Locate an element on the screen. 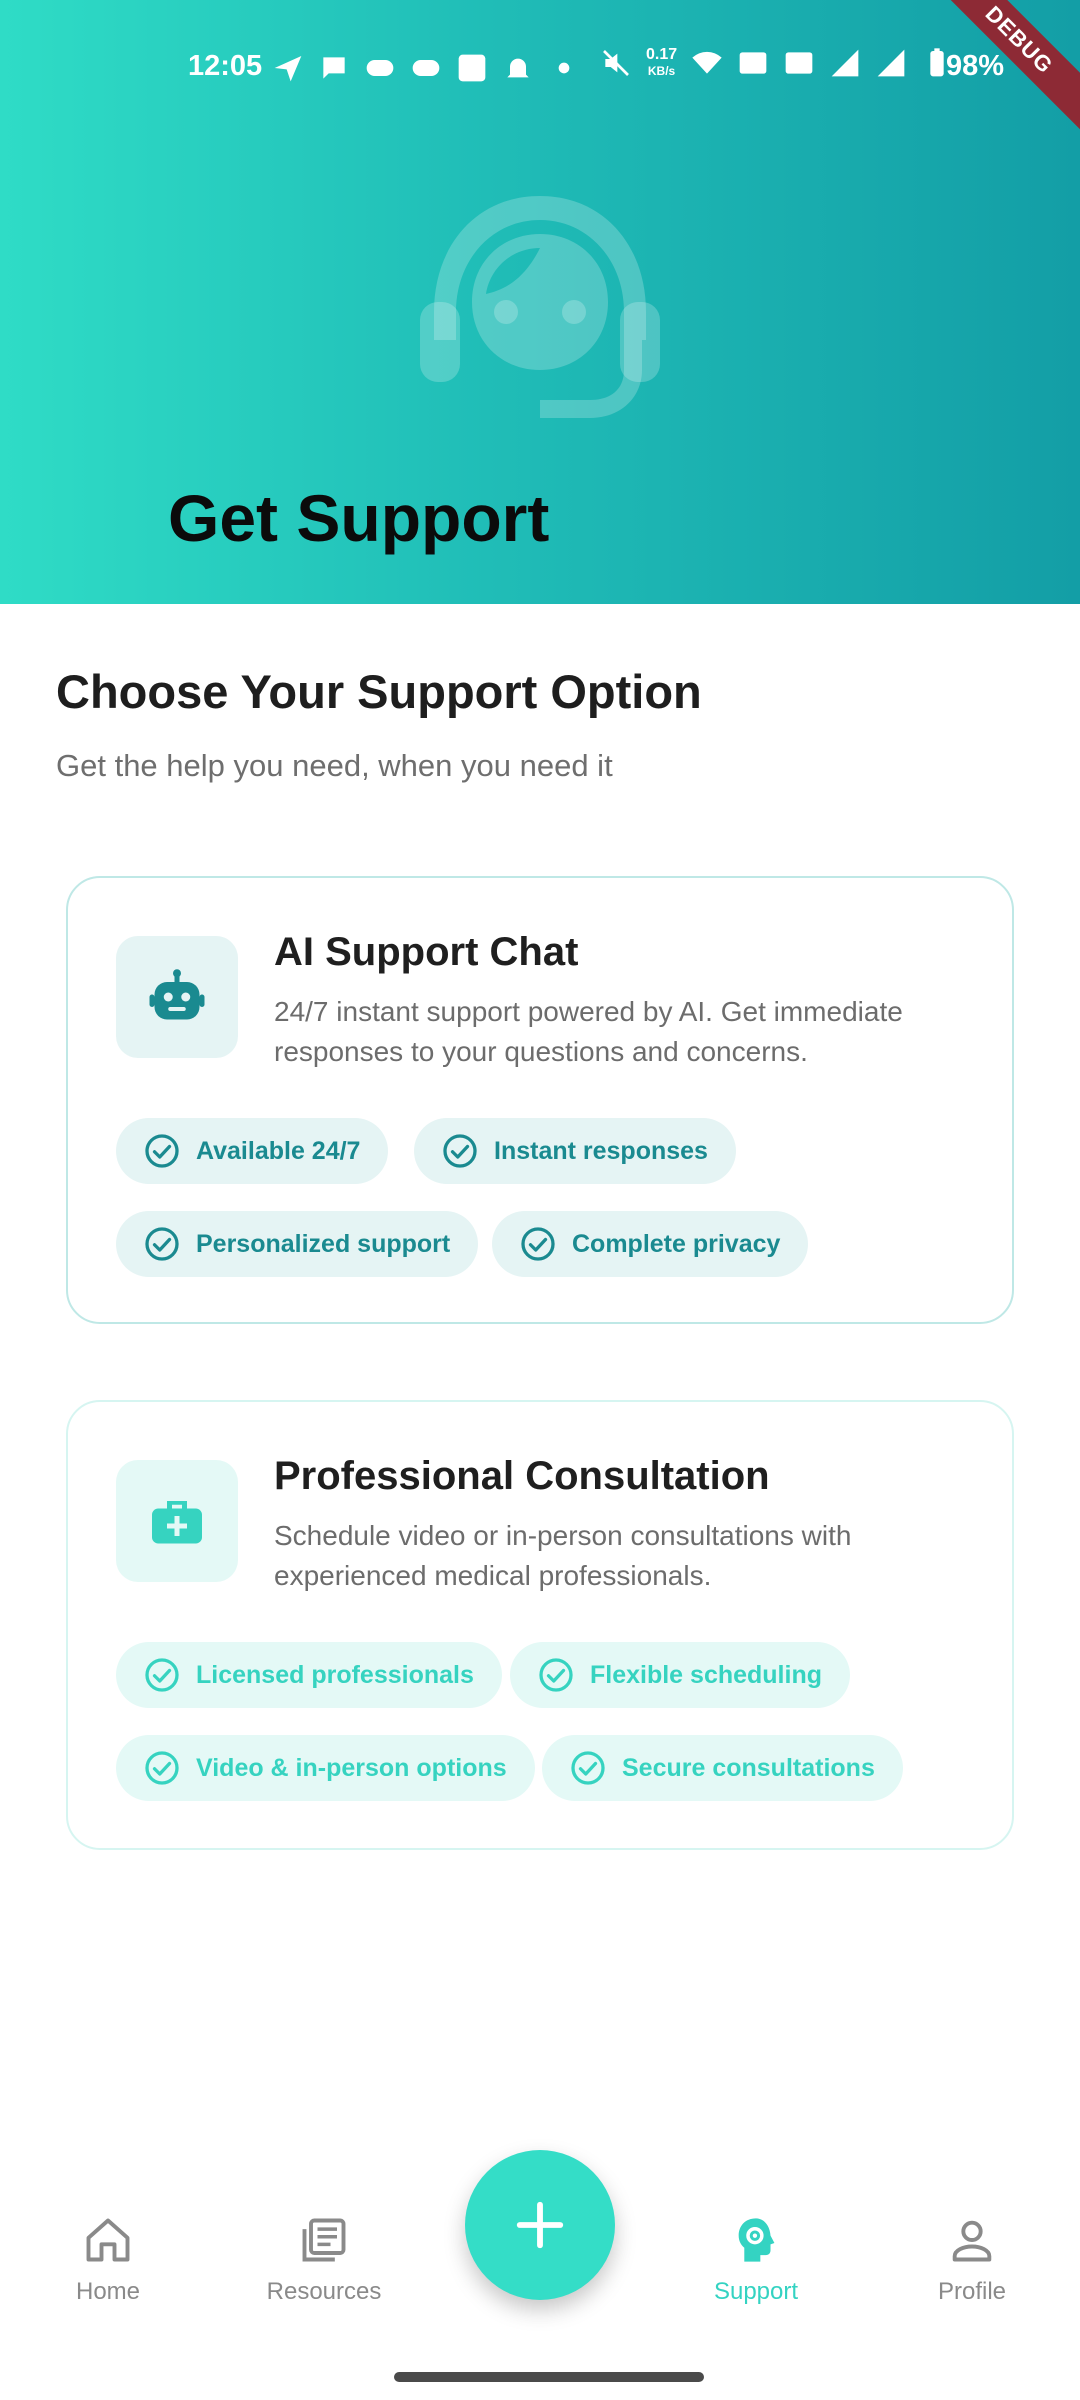 The image size is (1080, 2400). game-notification-icon is located at coordinates (380, 68).